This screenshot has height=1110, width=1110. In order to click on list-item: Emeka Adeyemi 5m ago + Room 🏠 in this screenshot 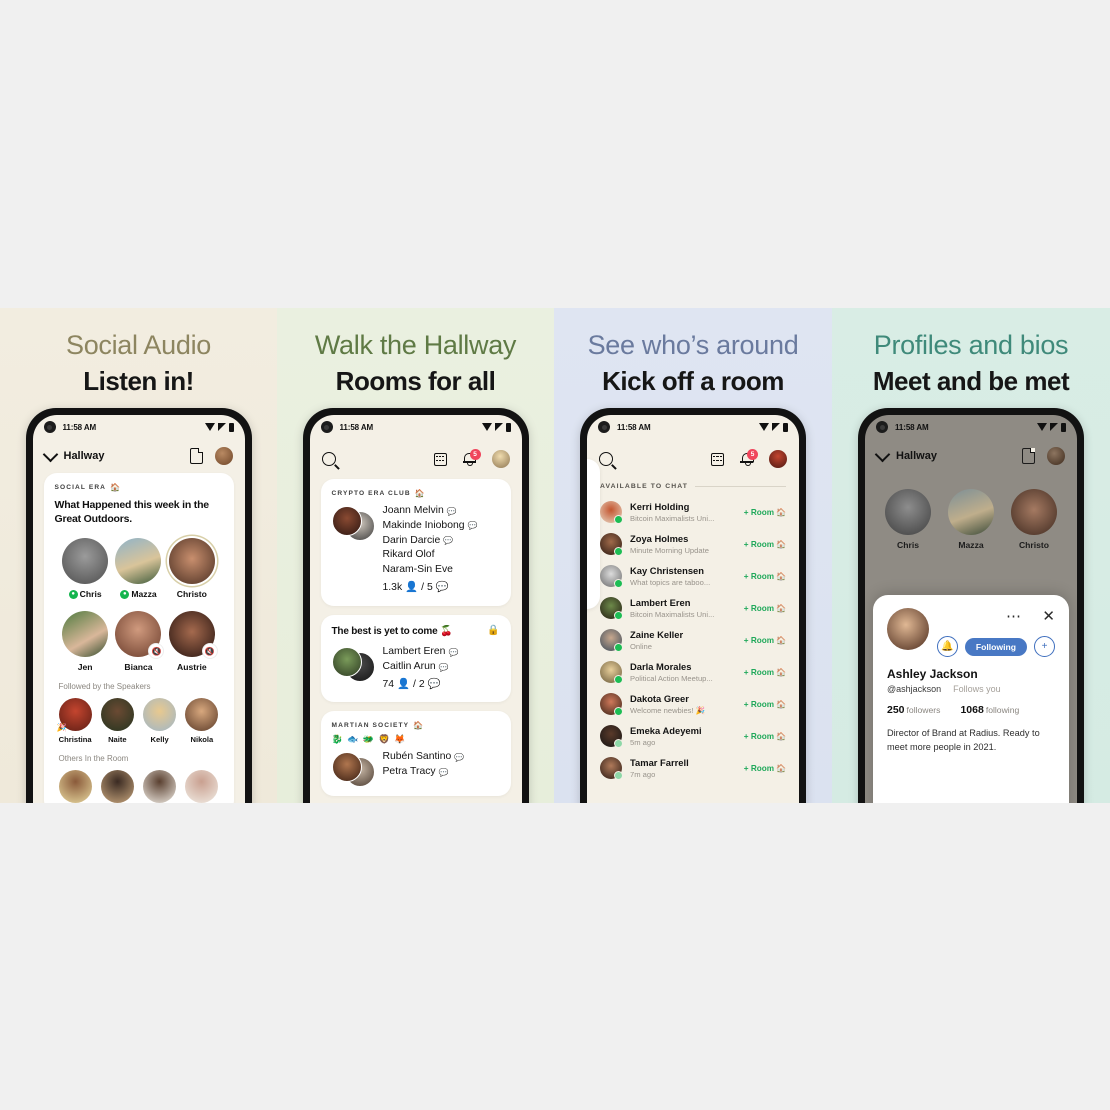, I will do `click(693, 736)`.